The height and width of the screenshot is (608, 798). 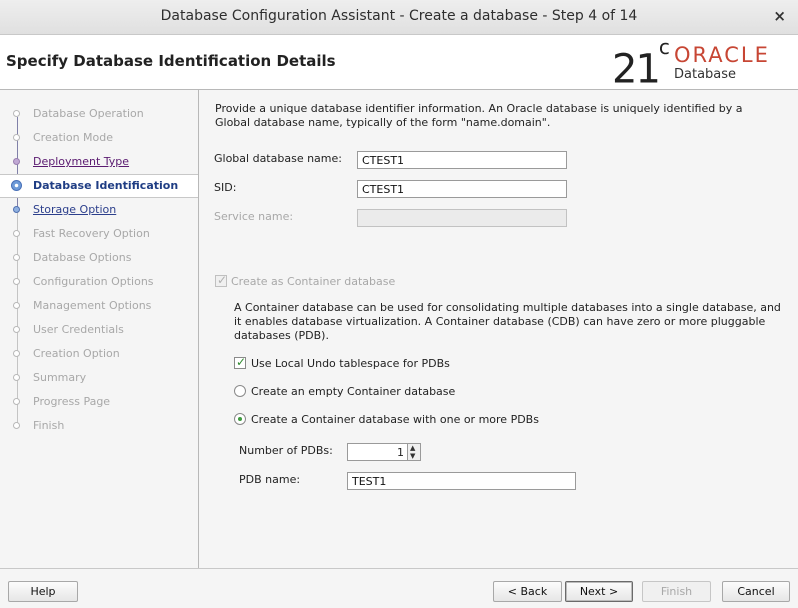 What do you see at coordinates (72, 401) in the screenshot?
I see `step-label: Progress Page` at bounding box center [72, 401].